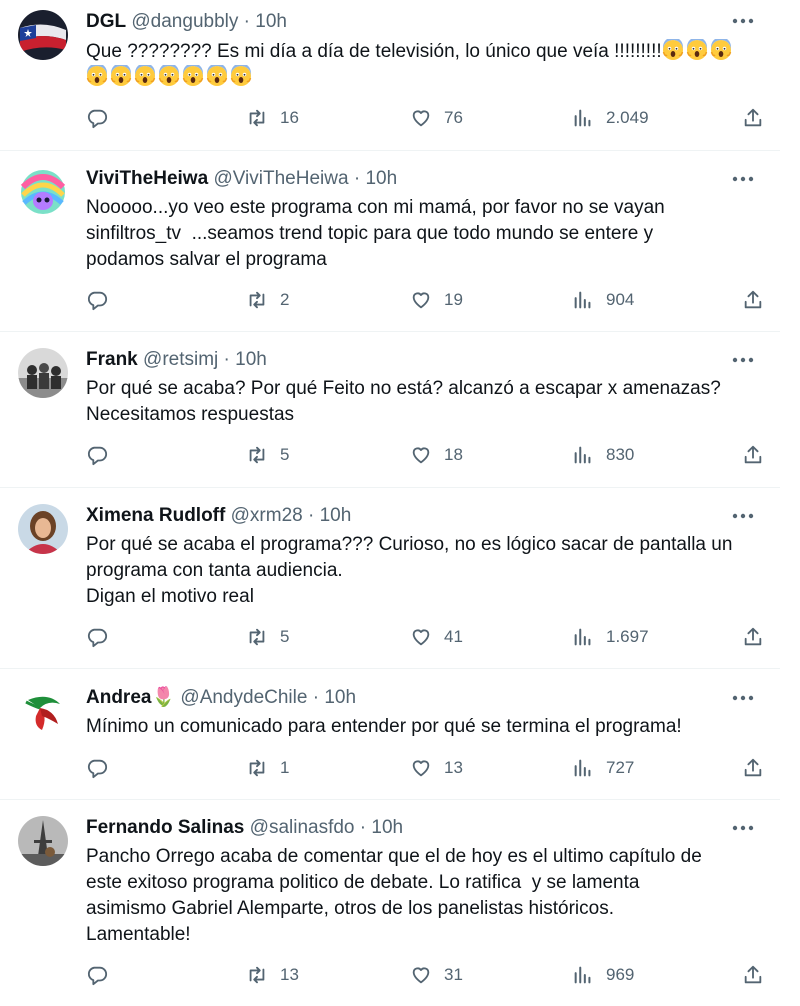  Describe the element at coordinates (272, 975) in the screenshot. I see `retweet-button: 13` at that location.